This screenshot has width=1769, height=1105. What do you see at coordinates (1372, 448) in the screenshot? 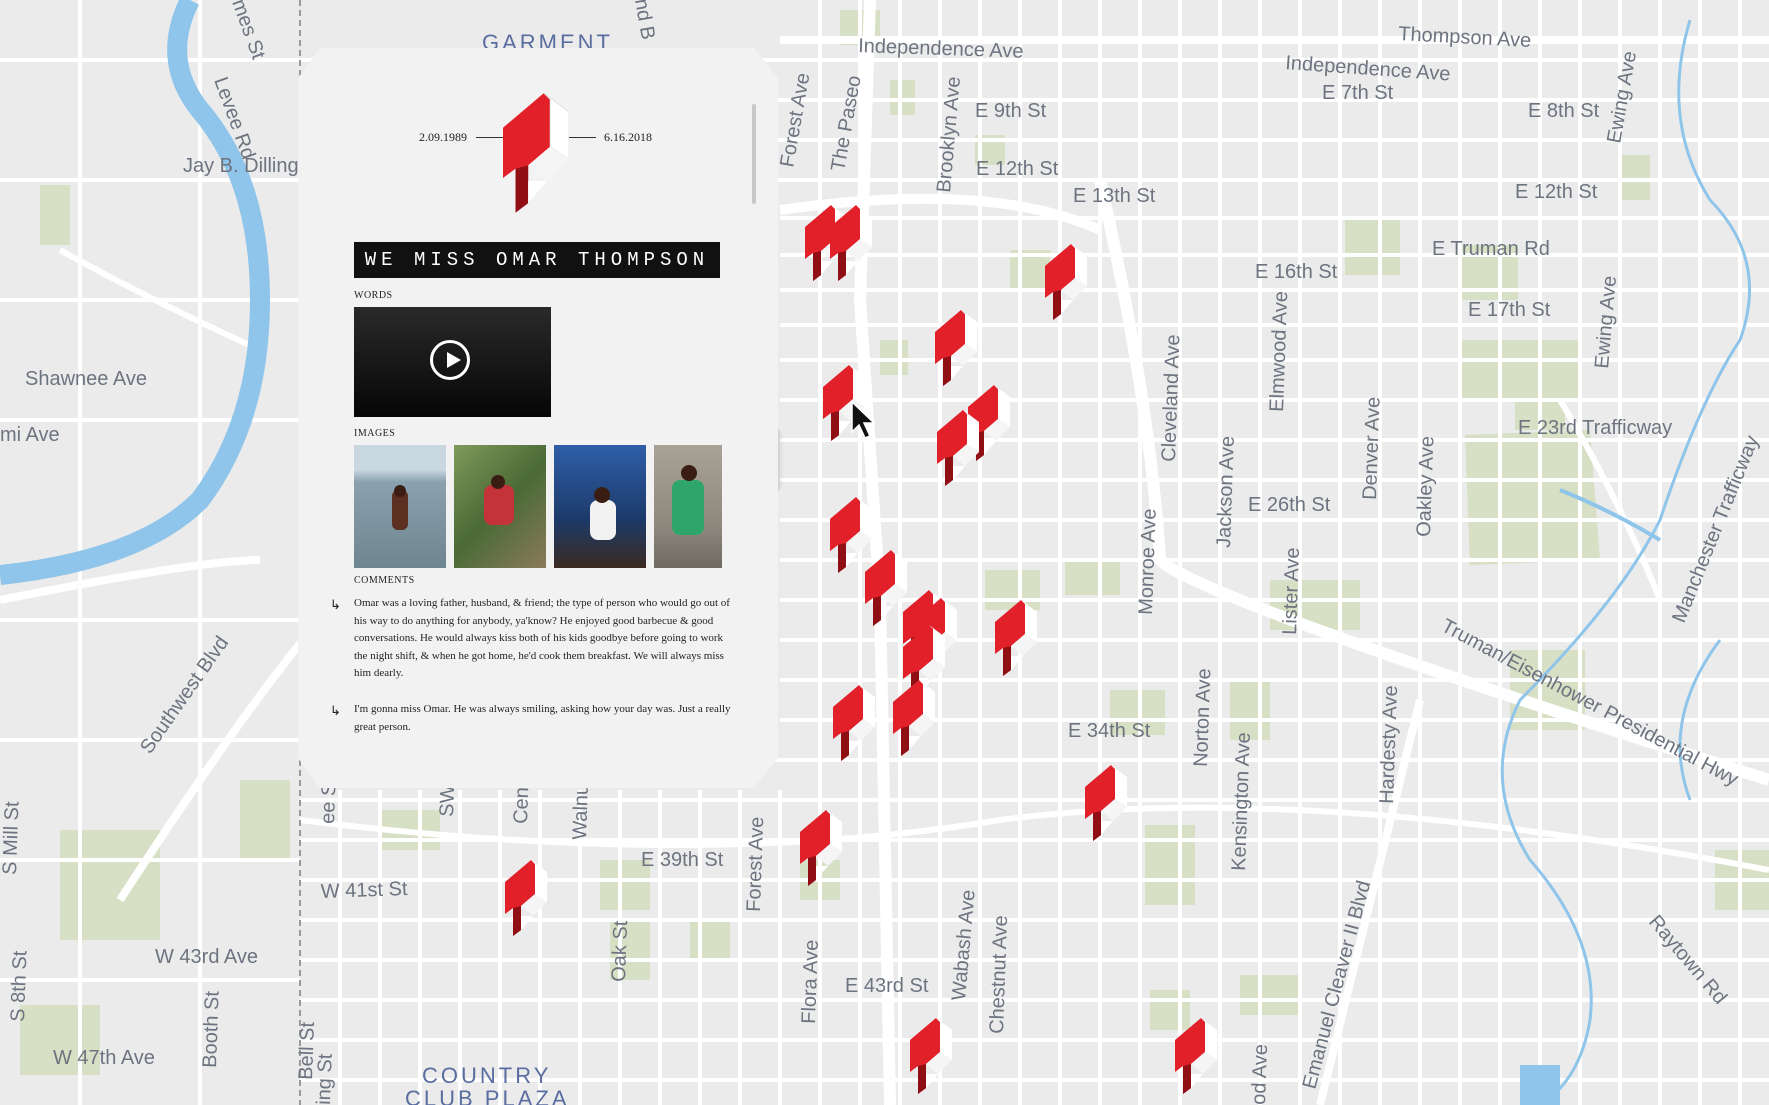
I see `street-label: Denver Ave` at bounding box center [1372, 448].